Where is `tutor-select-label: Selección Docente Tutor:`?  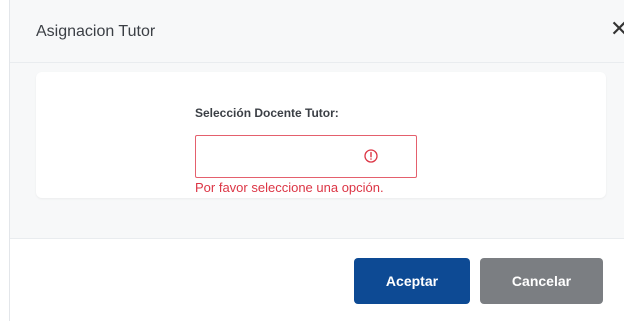
tutor-select-label: Selección Docente Tutor: is located at coordinates (267, 113).